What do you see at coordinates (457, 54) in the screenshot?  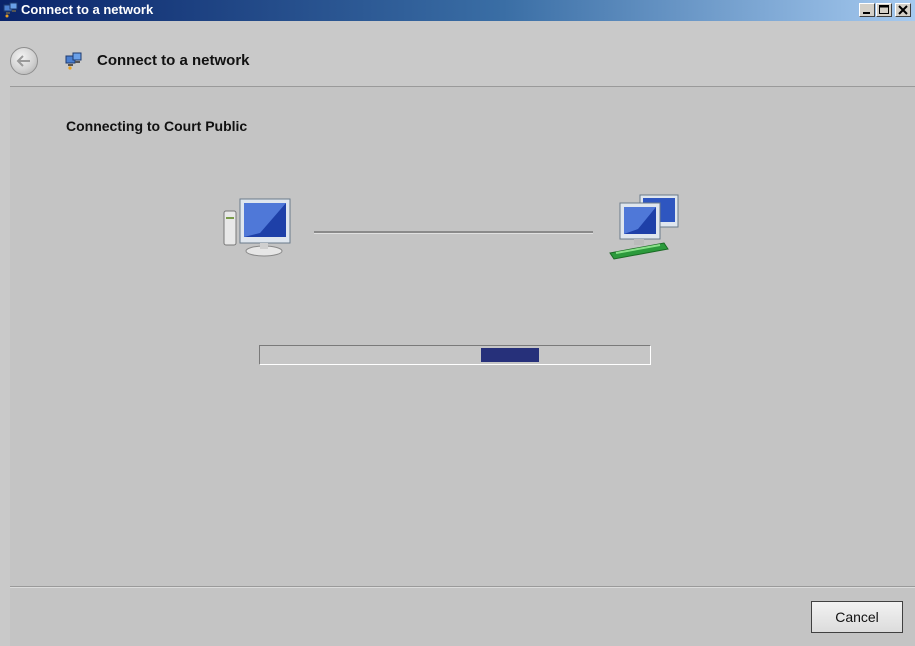 I see `wizard-header: Connect to a network` at bounding box center [457, 54].